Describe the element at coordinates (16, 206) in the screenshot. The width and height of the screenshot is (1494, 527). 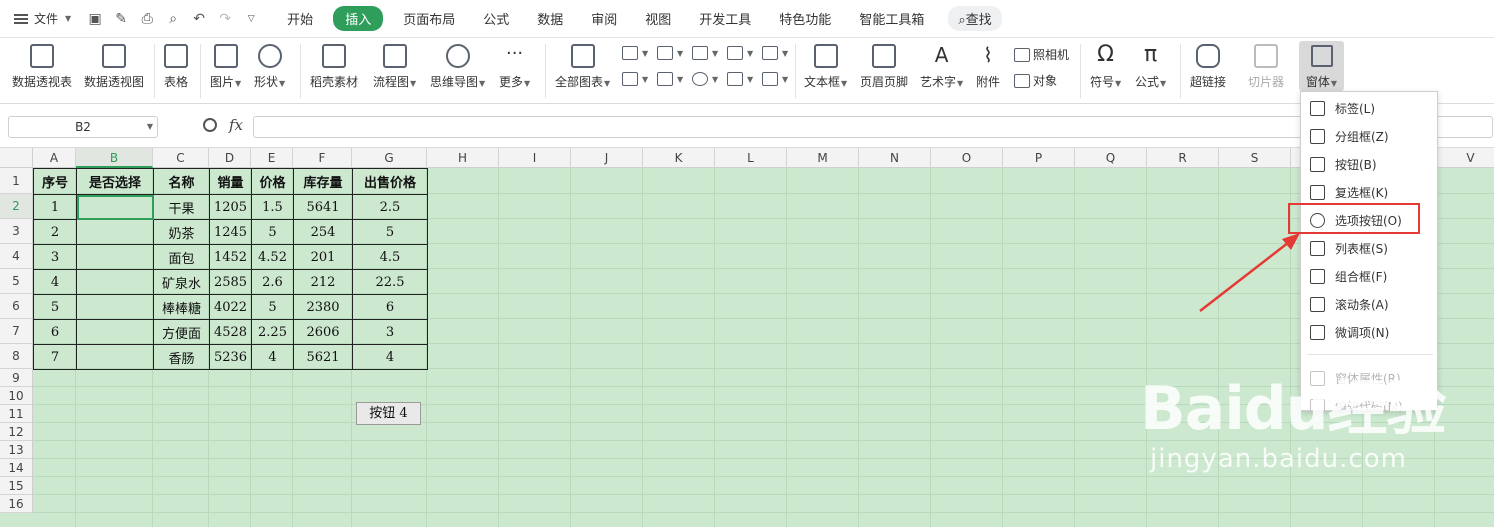
I see `row-header-2: 2` at that location.